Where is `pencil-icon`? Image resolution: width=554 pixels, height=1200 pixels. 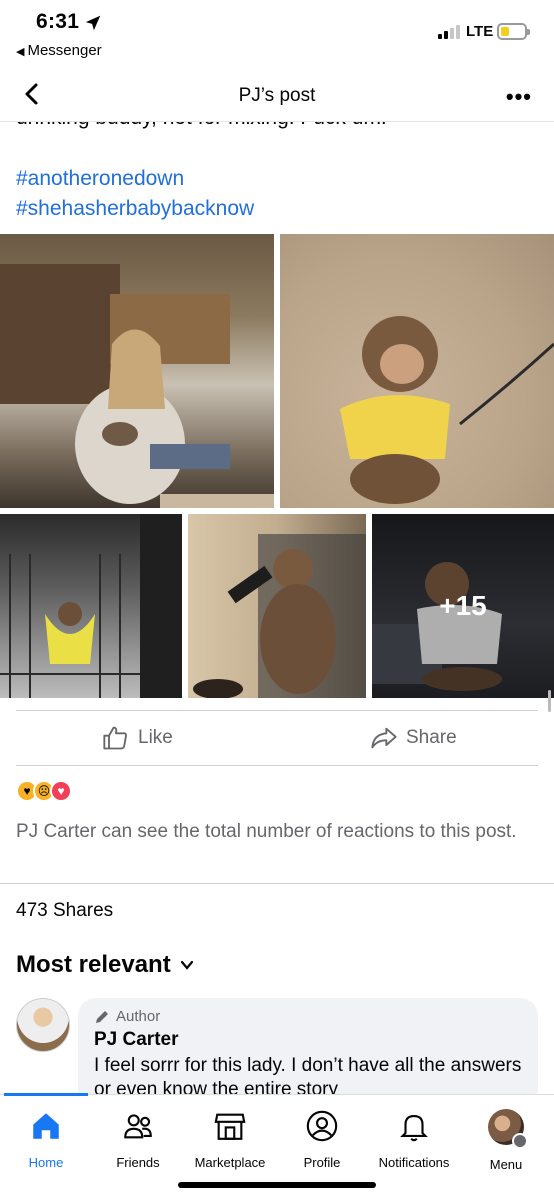
pencil-icon is located at coordinates (102, 1016).